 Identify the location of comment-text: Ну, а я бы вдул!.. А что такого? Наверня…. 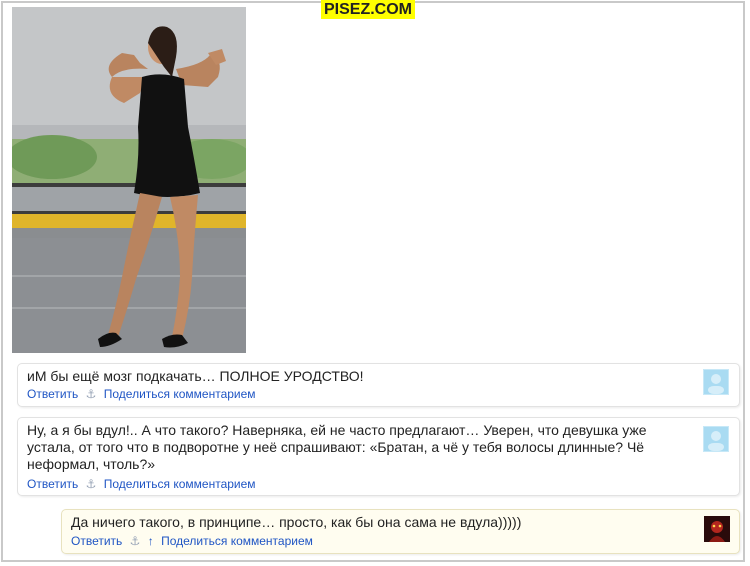
(337, 447).